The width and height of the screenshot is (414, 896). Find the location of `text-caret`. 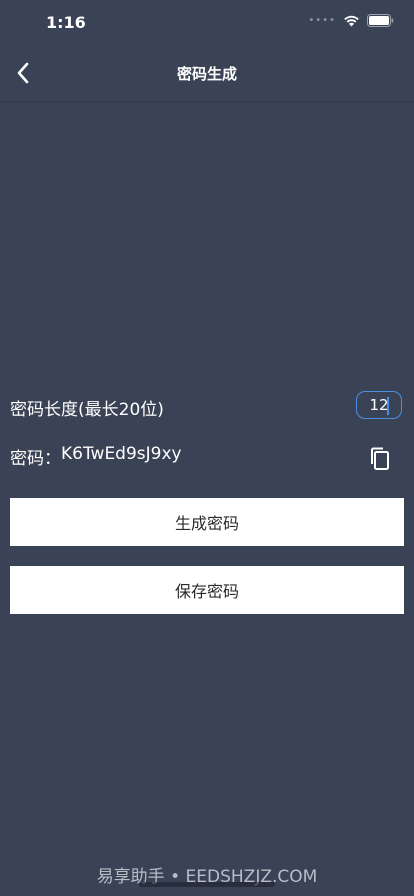

text-caret is located at coordinates (388, 406).